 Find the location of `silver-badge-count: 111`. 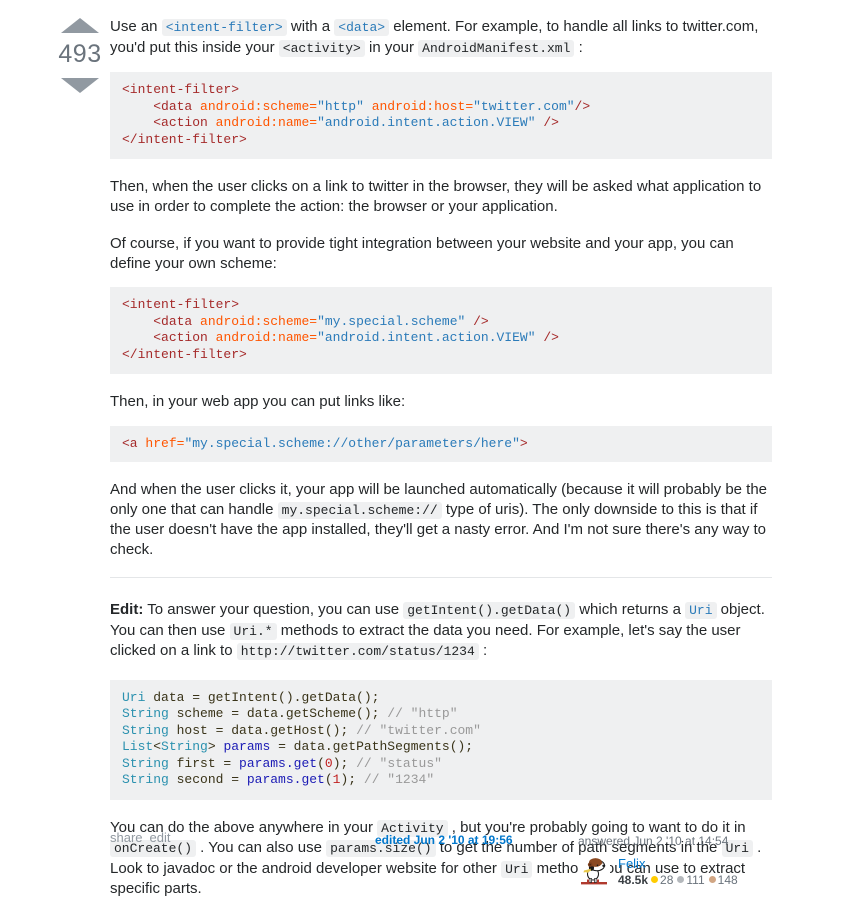

silver-badge-count: 111 is located at coordinates (691, 880).